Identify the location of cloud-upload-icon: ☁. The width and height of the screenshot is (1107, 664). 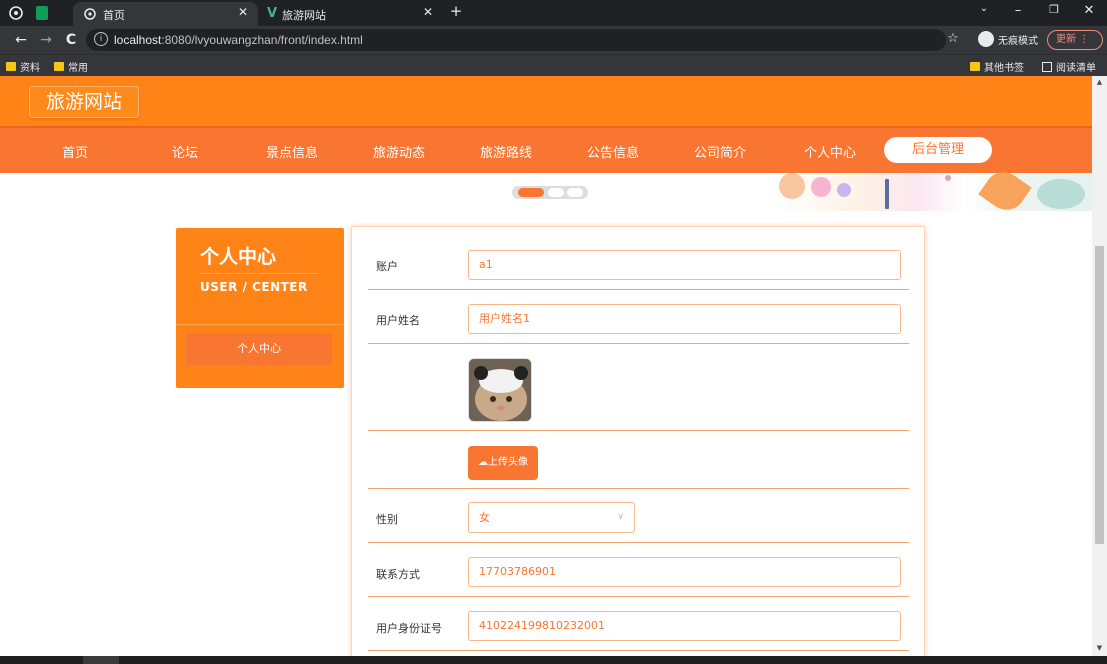
(483, 462).